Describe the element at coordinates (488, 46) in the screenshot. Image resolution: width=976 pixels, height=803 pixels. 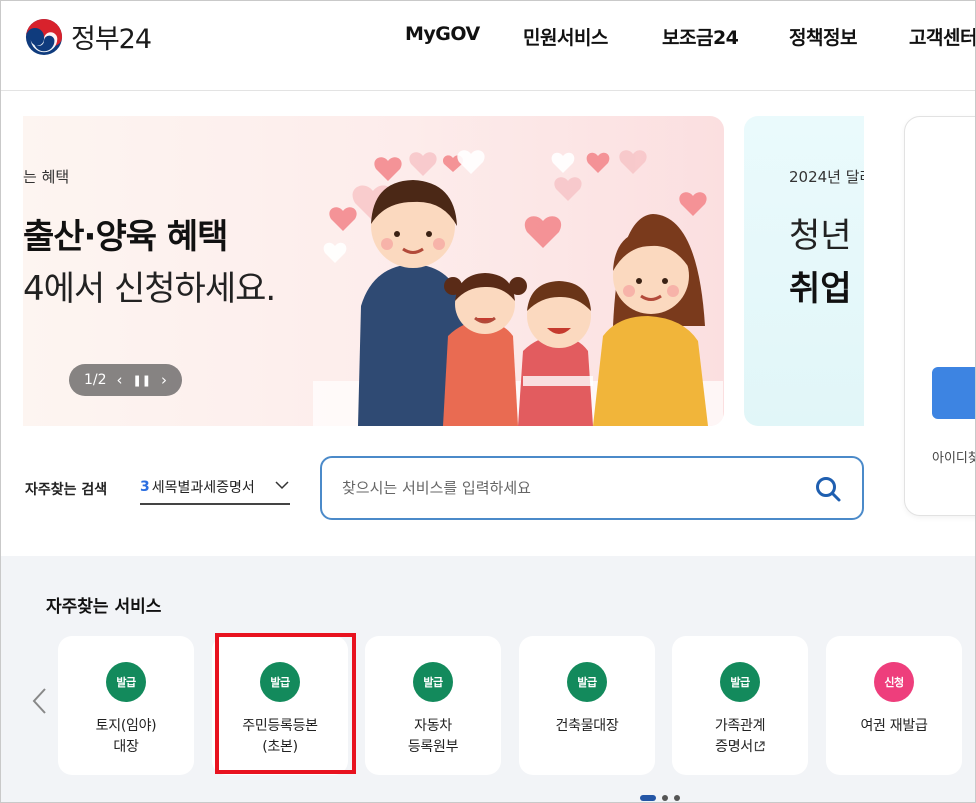
I see `site-header: 정부24 MyGOV 민원서비스 보조금24 정책정보 고객센터` at that location.